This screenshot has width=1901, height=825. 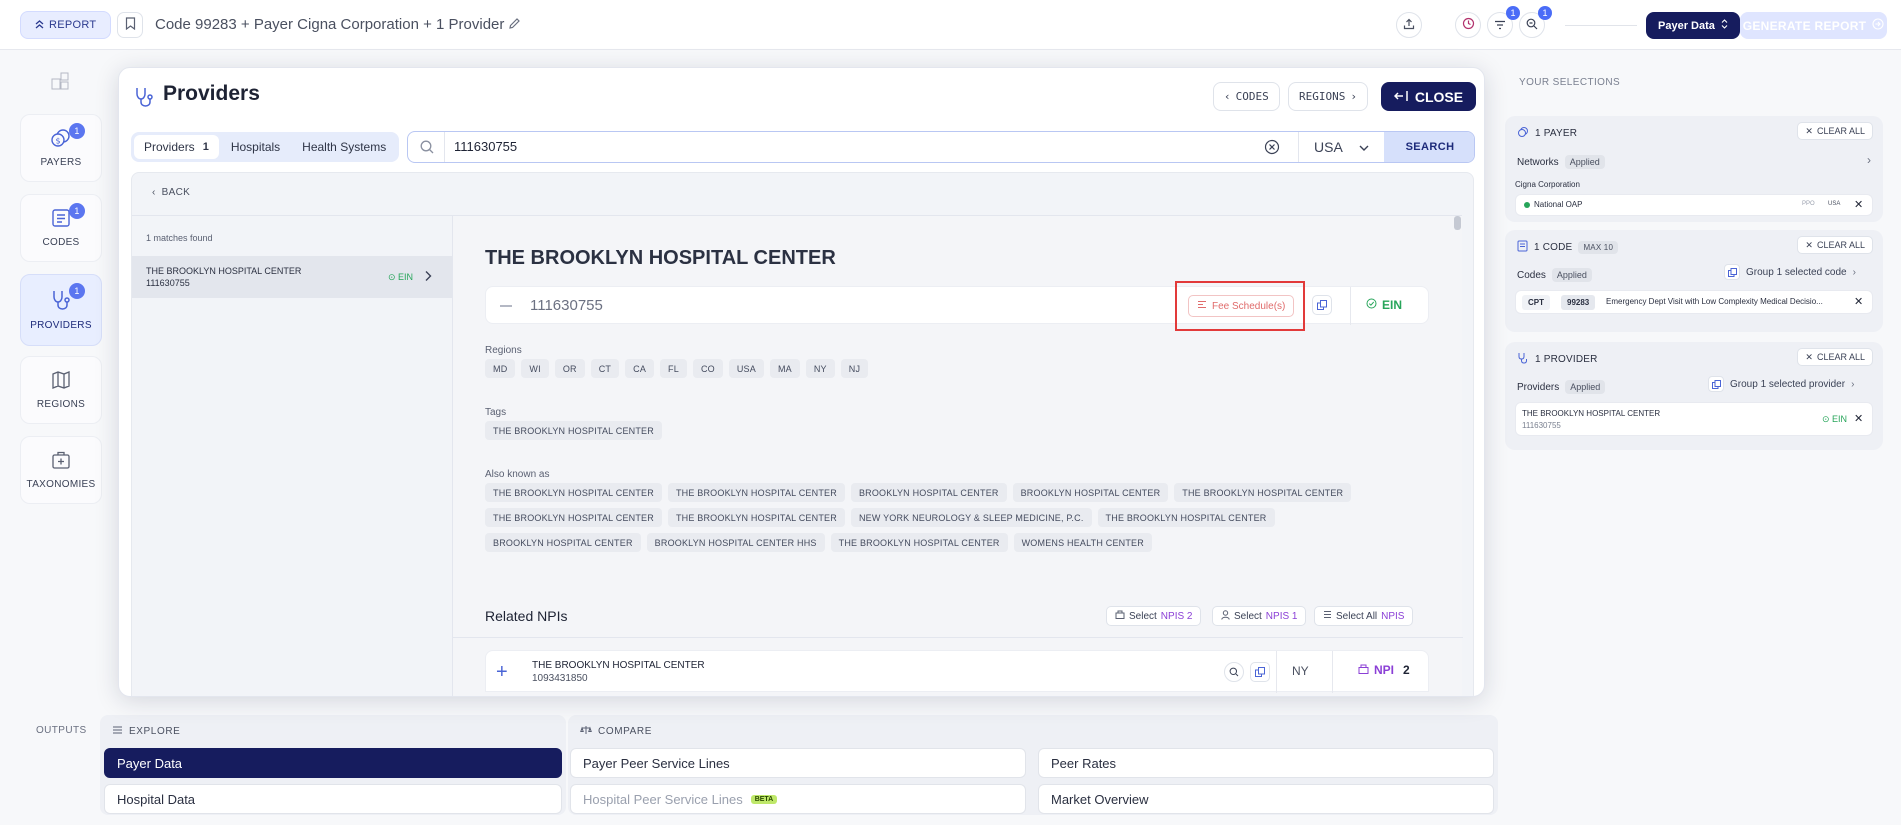 What do you see at coordinates (255, 147) in the screenshot?
I see `tab-hospitals: Hospitals` at bounding box center [255, 147].